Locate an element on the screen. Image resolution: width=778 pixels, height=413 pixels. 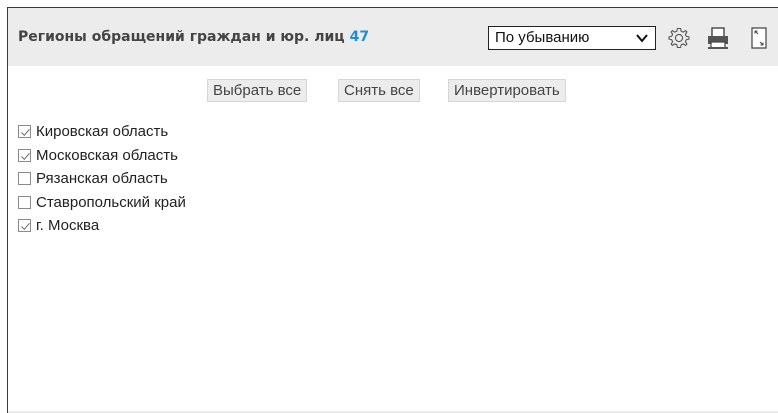
clear-all-button: Снять все is located at coordinates (379, 90).